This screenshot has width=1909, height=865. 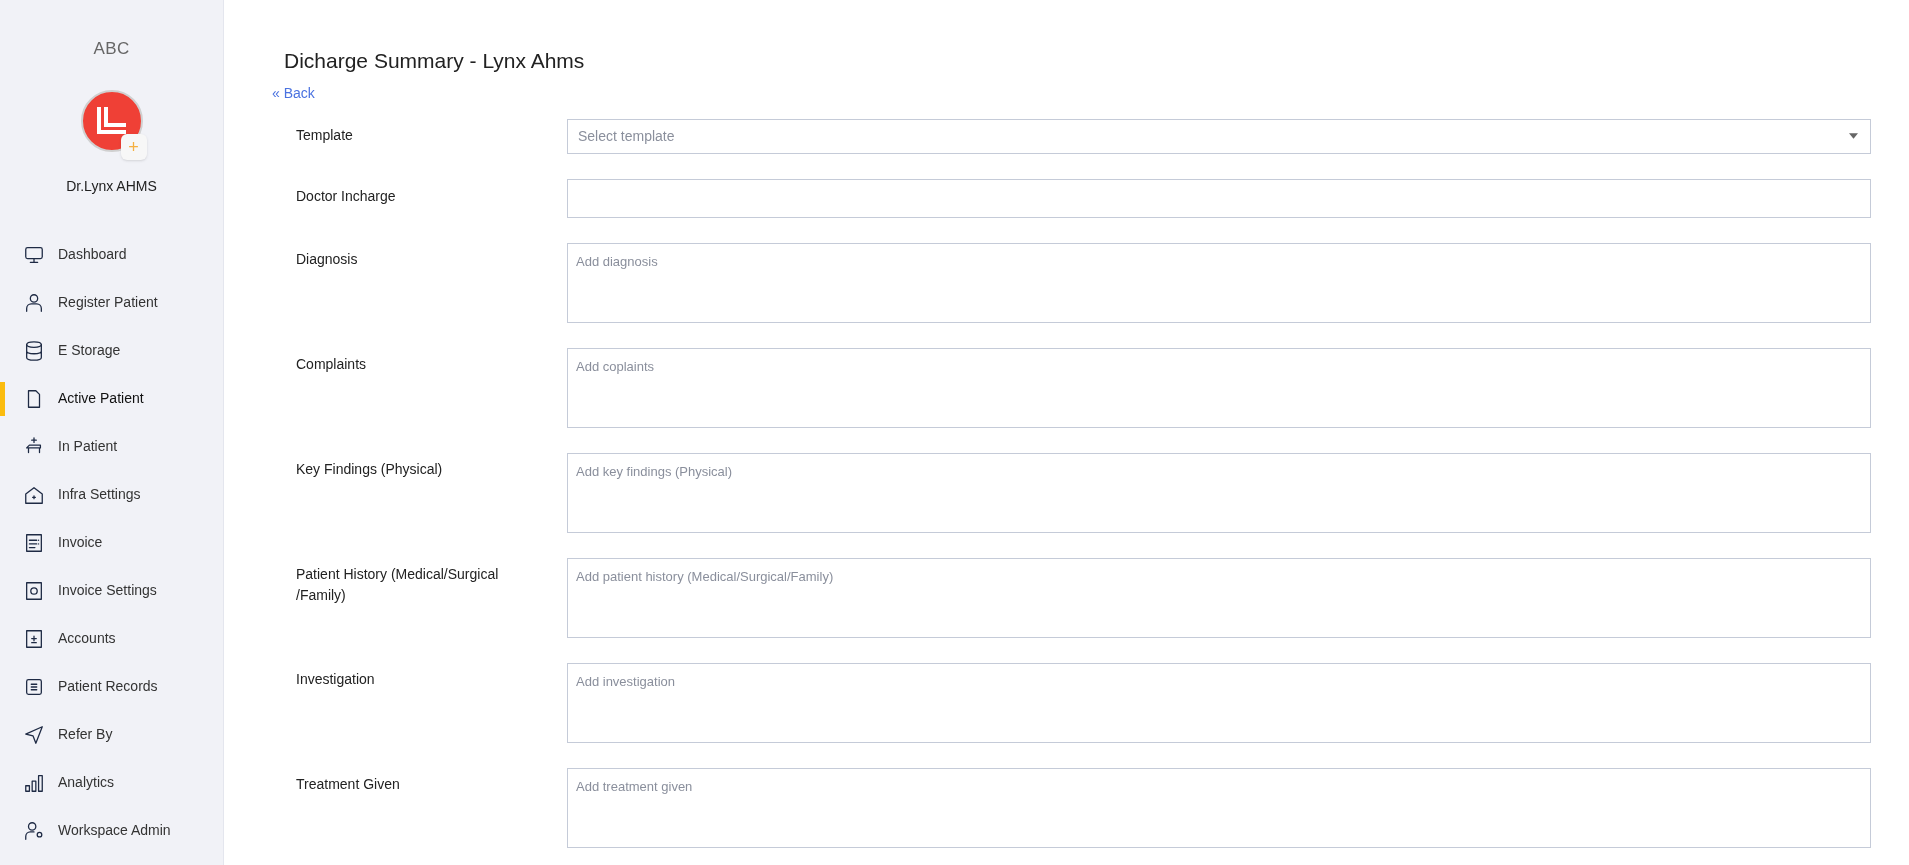 What do you see at coordinates (111, 830) in the screenshot?
I see `nav-item: Workspace Admin` at bounding box center [111, 830].